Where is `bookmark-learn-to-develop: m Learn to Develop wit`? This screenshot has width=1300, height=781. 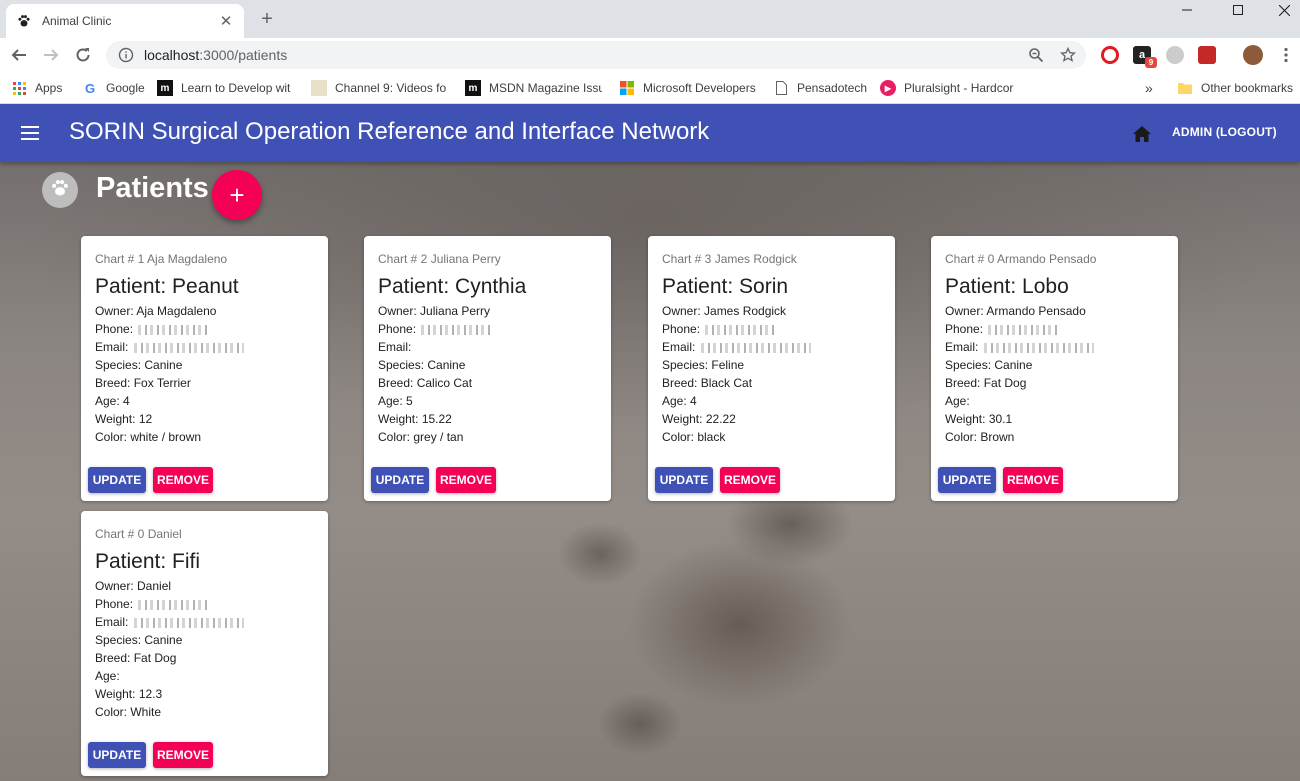 bookmark-learn-to-develop: m Learn to Develop wit is located at coordinates (226, 88).